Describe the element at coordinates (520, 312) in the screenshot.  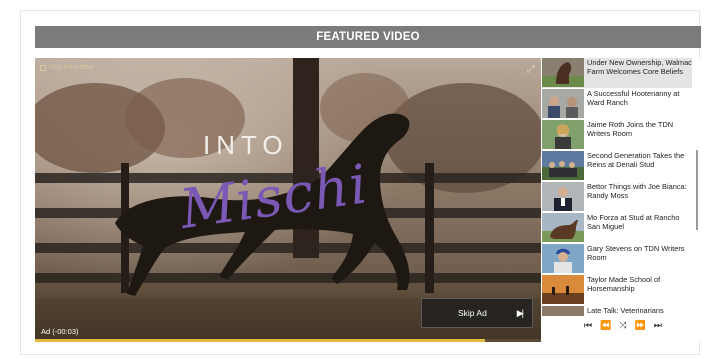
I see `skip-forward-icon: ▶|` at that location.